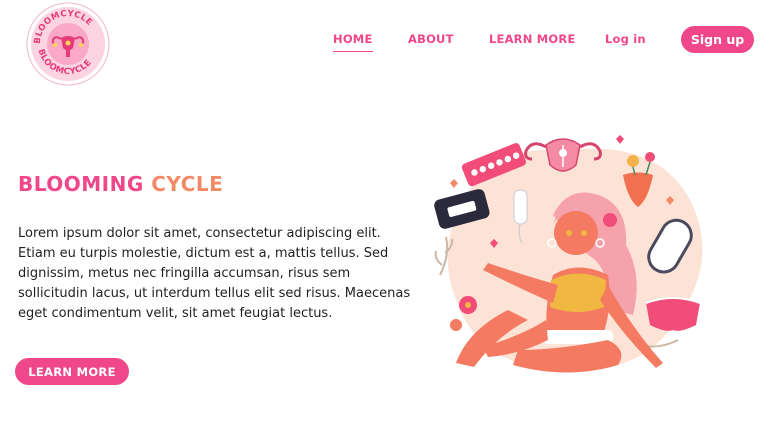  What do you see at coordinates (717, 39) in the screenshot?
I see `signup-button: Sign up` at bounding box center [717, 39].